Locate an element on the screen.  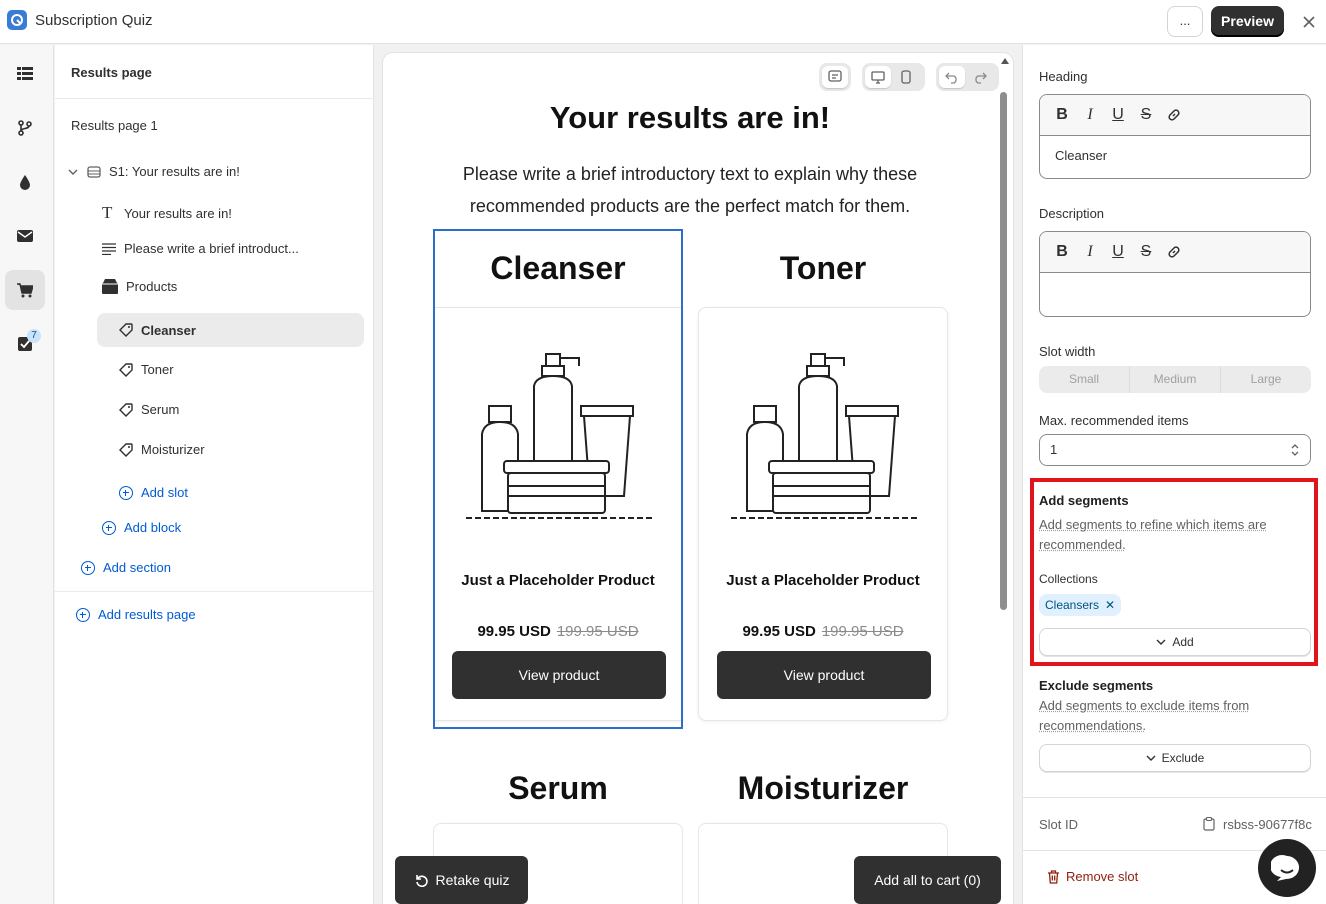
width-option-medium: Medium is located at coordinates (1175, 379).